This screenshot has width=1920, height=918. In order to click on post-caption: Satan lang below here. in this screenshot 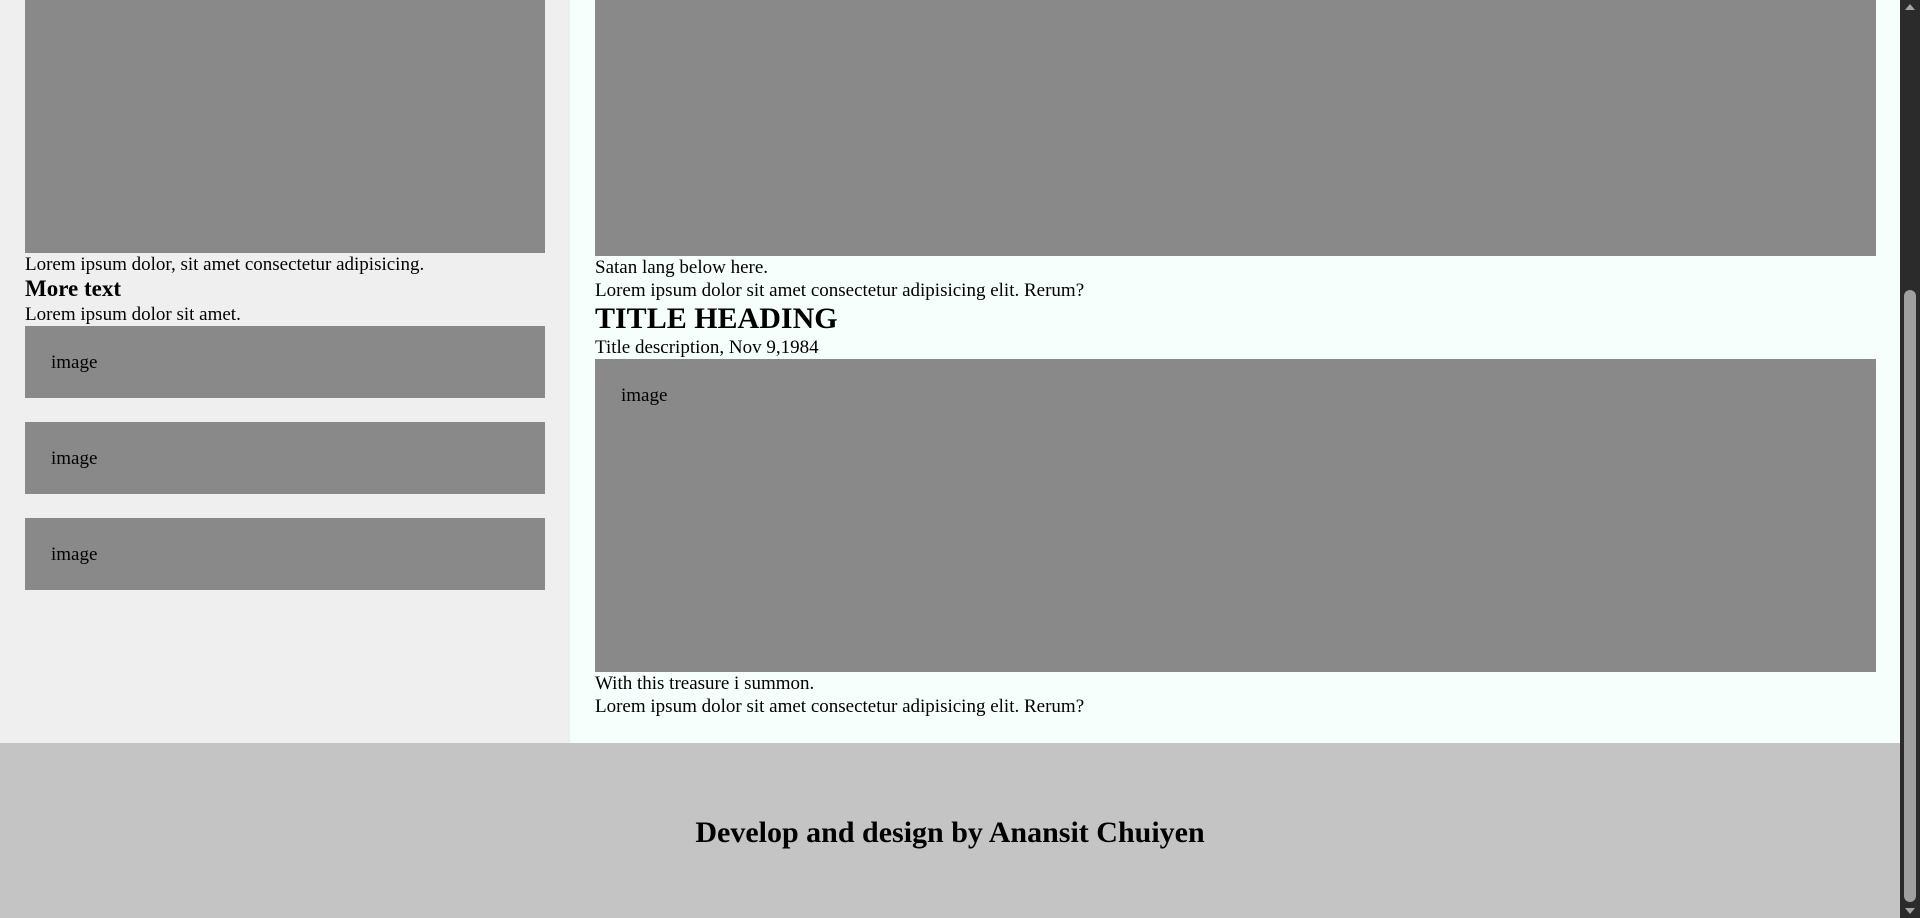, I will do `click(682, 267)`.